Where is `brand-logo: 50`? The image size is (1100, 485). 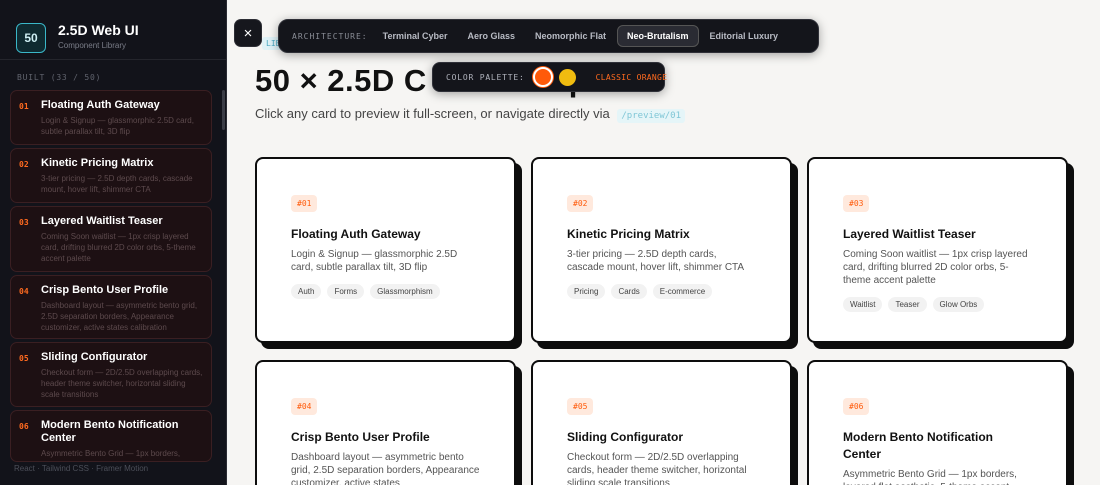
brand-logo: 50 is located at coordinates (31, 38).